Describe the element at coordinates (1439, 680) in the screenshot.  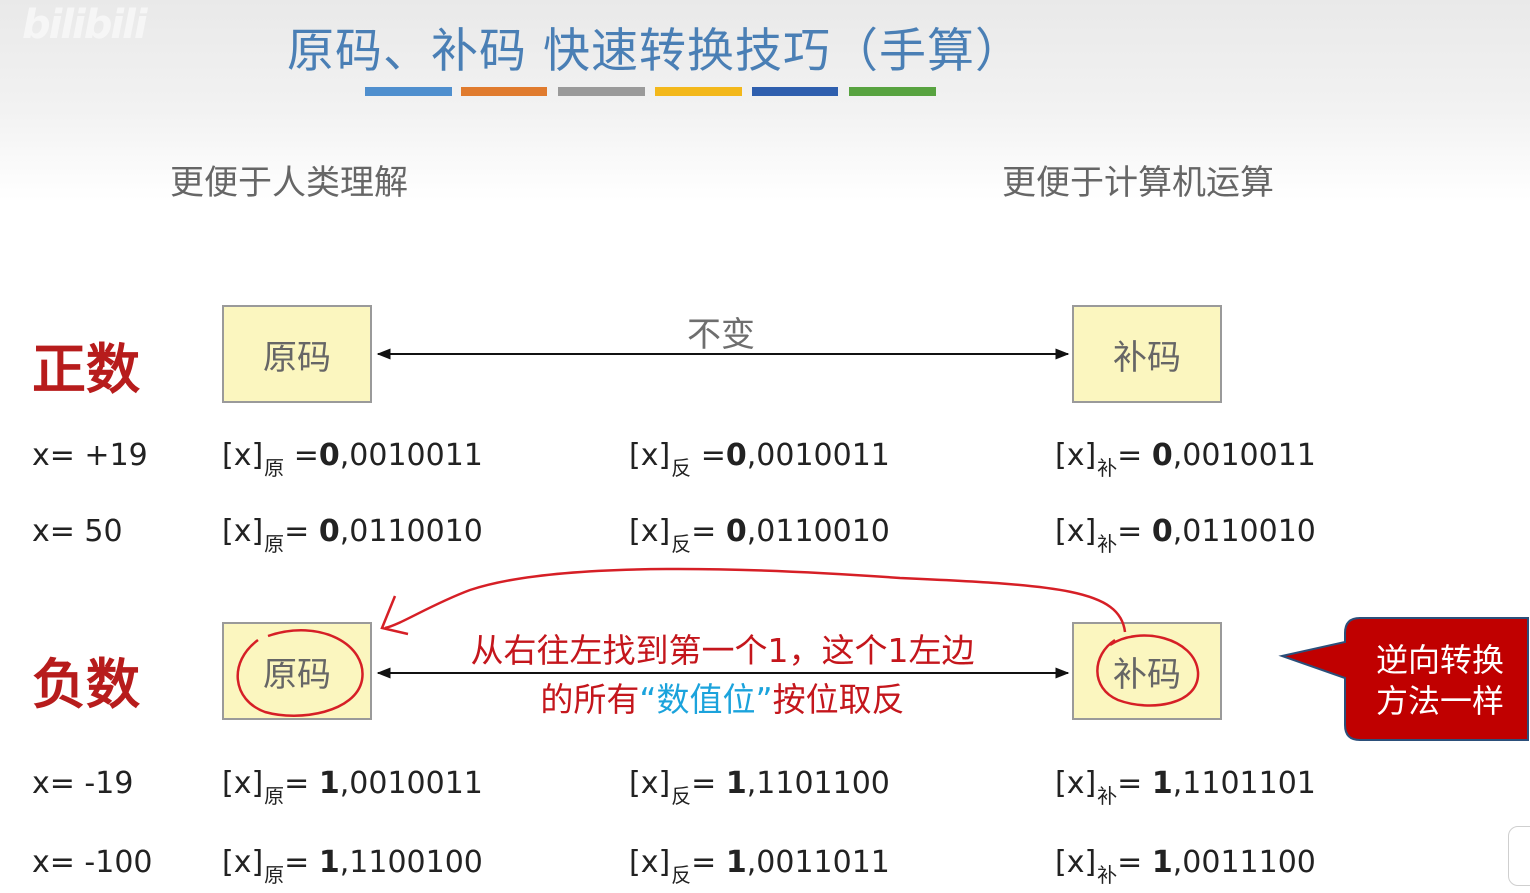
I see `reverse-conversion-callout: 逆向转换 方法一样` at that location.